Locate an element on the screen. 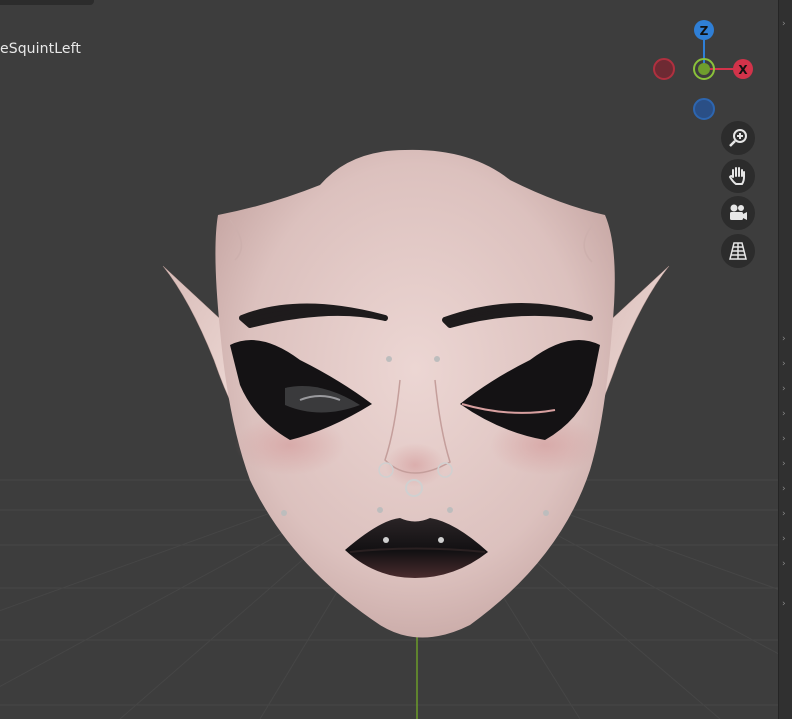 This screenshot has height=719, width=792. shape-key-label: eSquintLeft is located at coordinates (40, 49).